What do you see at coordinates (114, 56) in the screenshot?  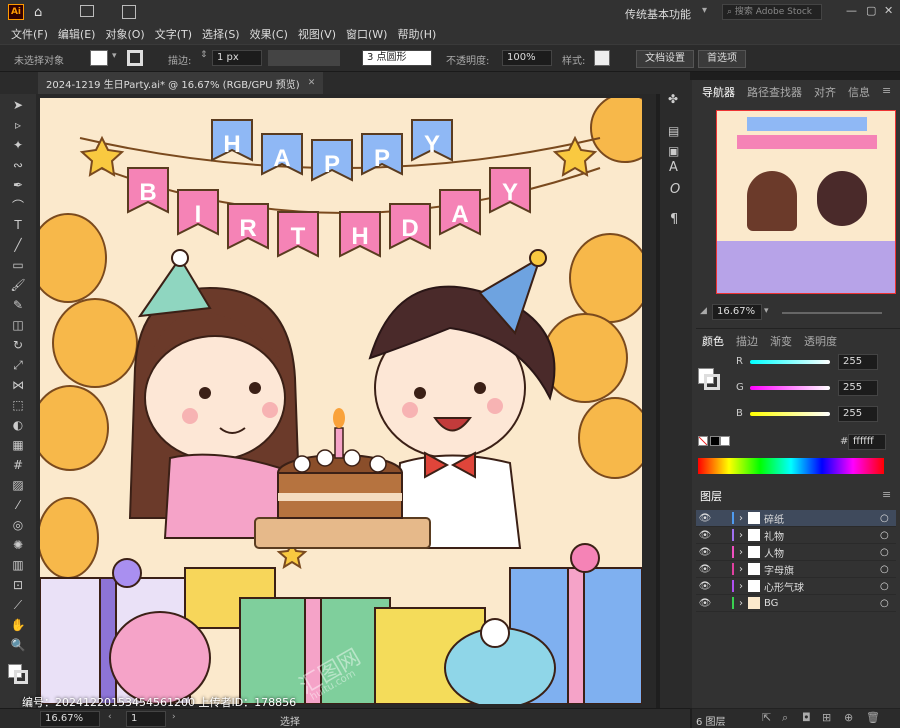 I see `fill-chevron-icon: ▾` at bounding box center [114, 56].